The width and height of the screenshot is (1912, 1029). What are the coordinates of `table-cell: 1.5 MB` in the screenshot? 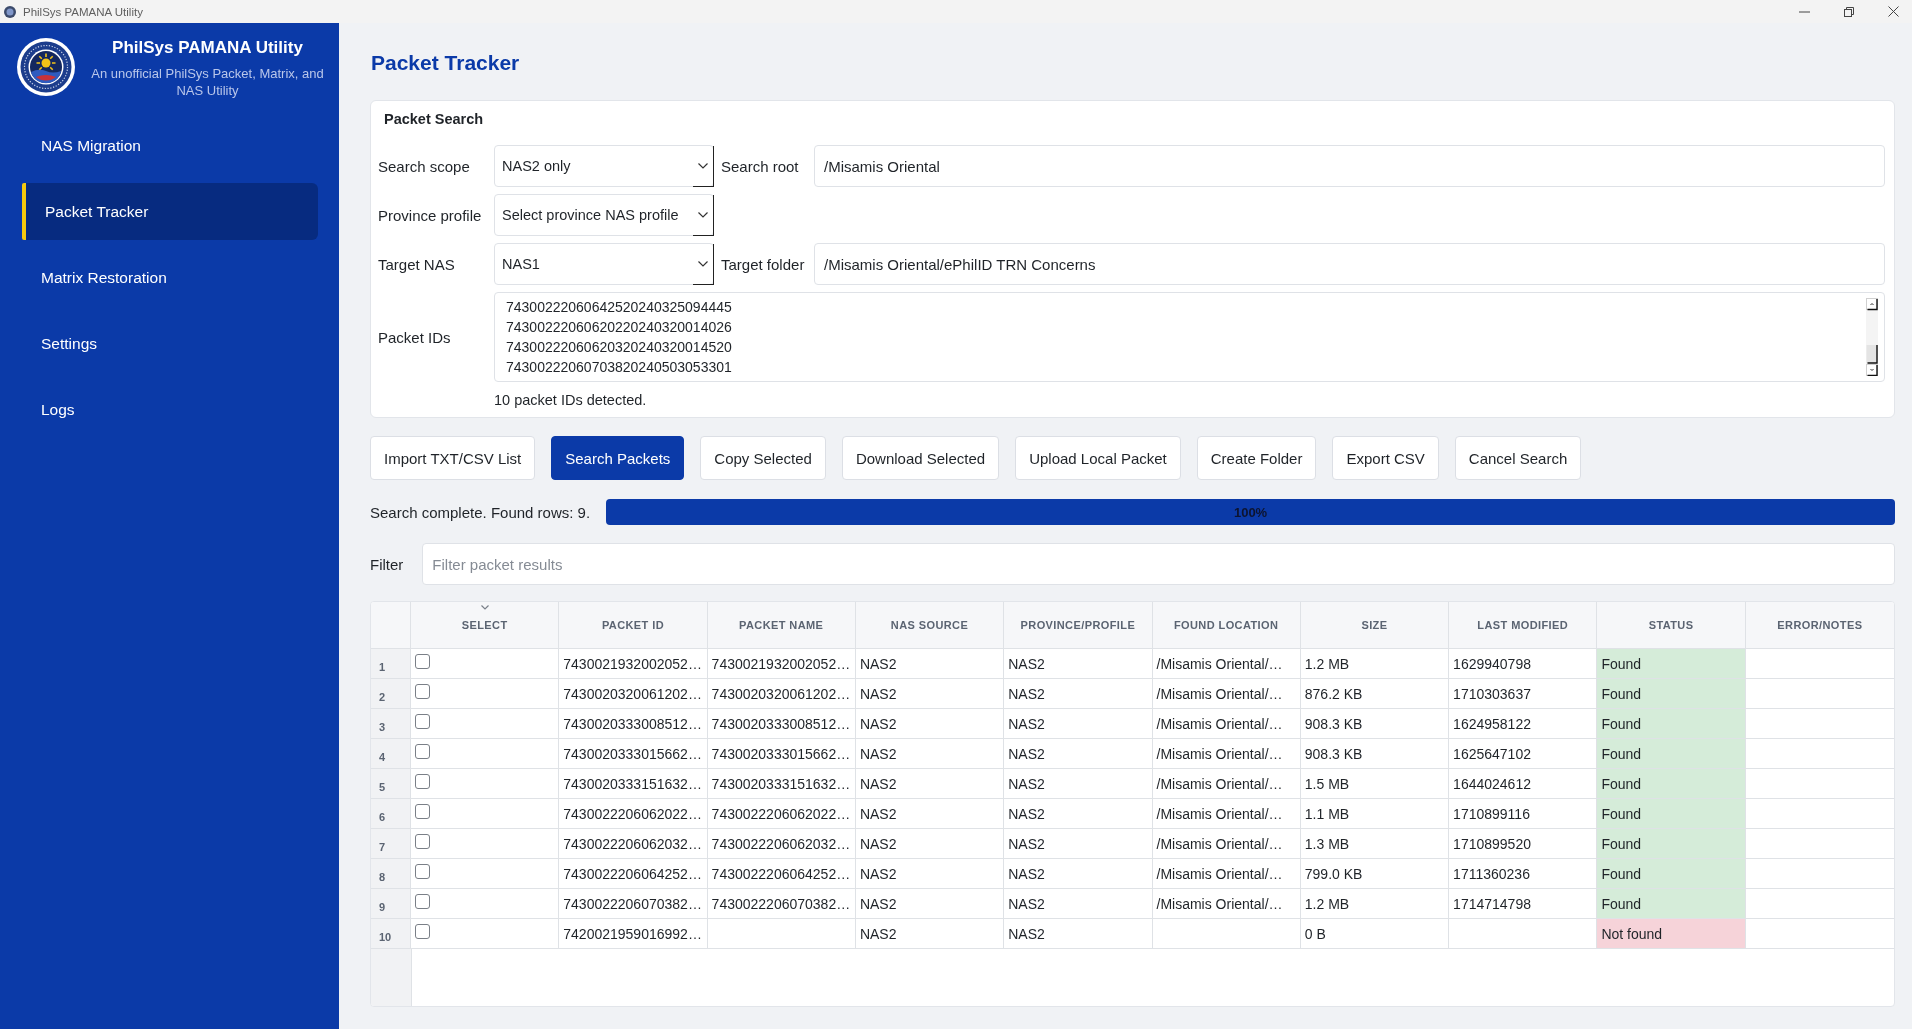 It's located at (1375, 783).